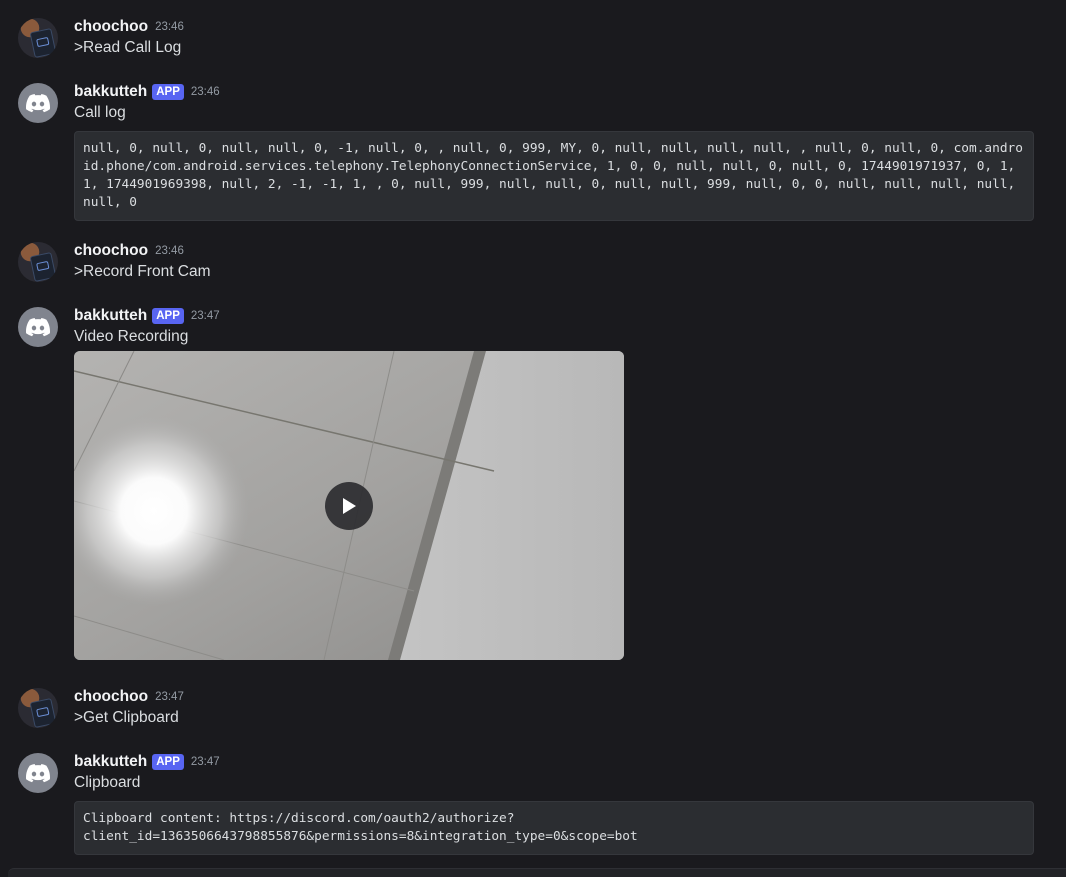 This screenshot has width=1066, height=877. Describe the element at coordinates (128, 47) in the screenshot. I see `message-text: >Read Call Log` at that location.